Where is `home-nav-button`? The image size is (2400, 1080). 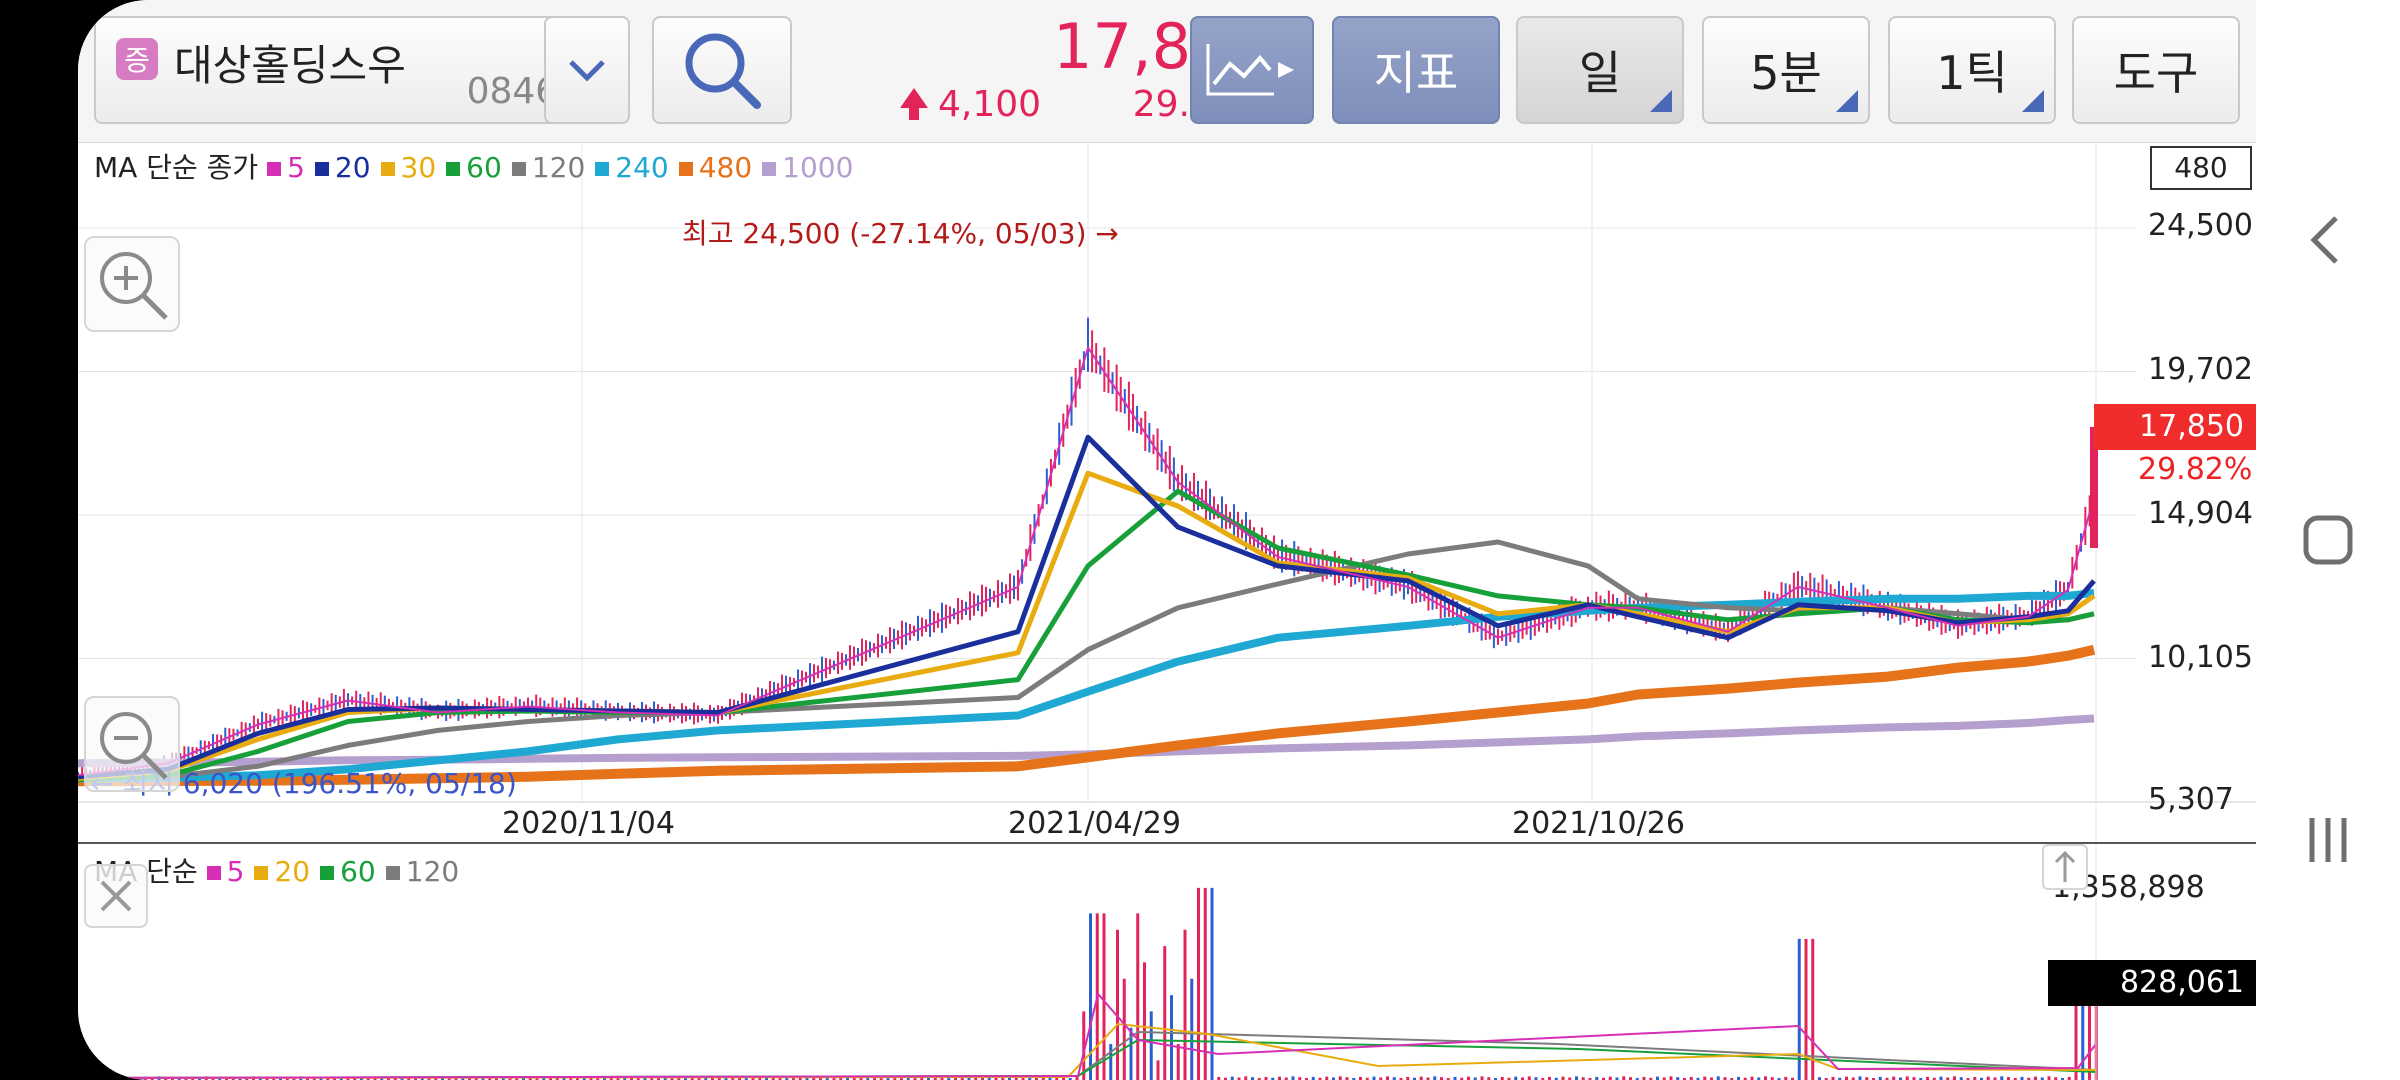 home-nav-button is located at coordinates (2328, 542).